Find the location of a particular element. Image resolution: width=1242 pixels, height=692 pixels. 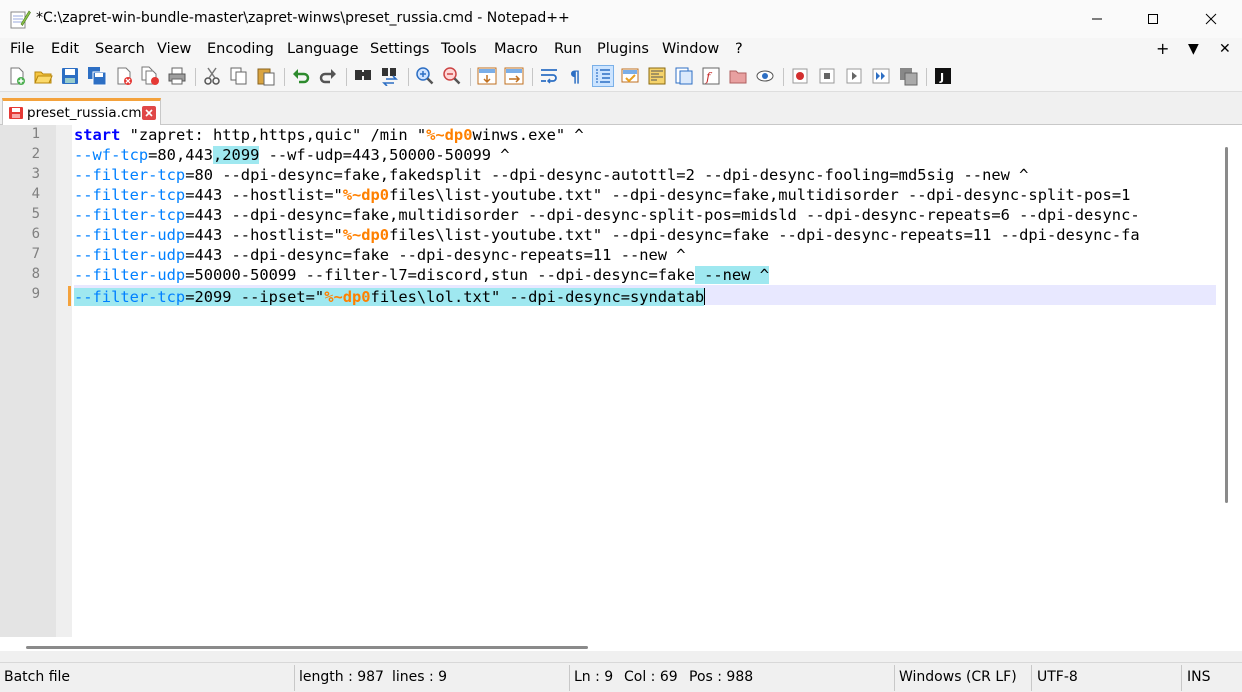

close-all-icon is located at coordinates (150, 76).